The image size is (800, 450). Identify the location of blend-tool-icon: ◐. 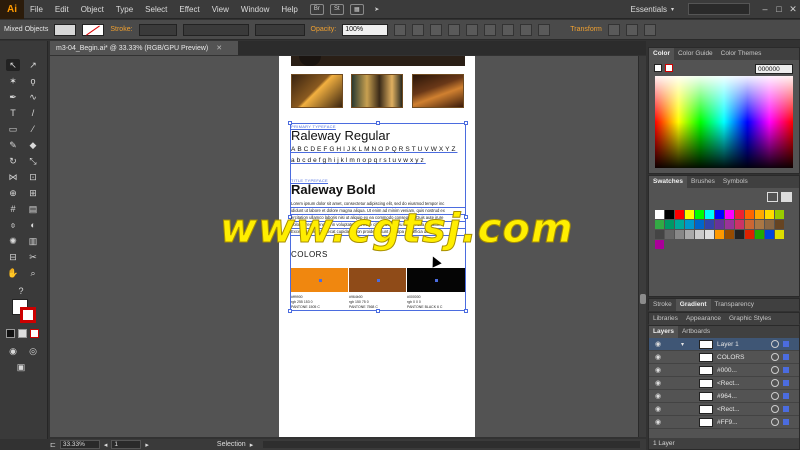
(33, 225).